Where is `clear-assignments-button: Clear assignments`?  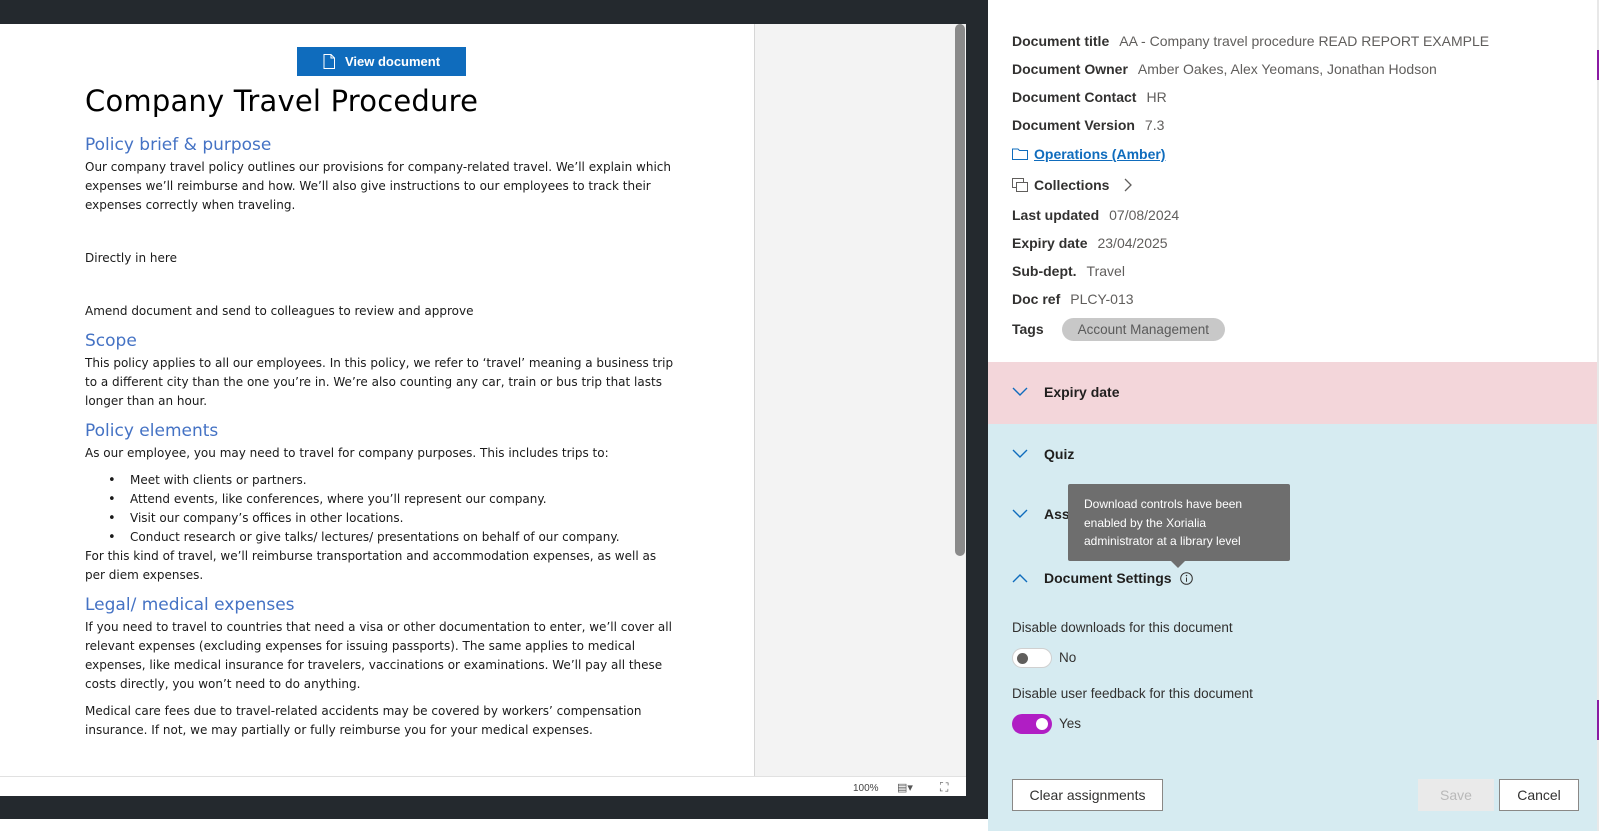 clear-assignments-button: Clear assignments is located at coordinates (1087, 795).